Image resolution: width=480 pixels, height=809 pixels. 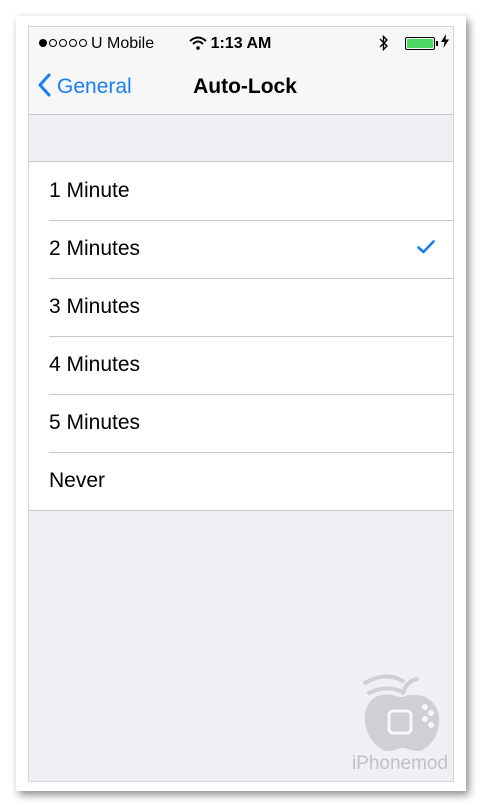 What do you see at coordinates (95, 306) in the screenshot?
I see `option-label: 3 Minutes` at bounding box center [95, 306].